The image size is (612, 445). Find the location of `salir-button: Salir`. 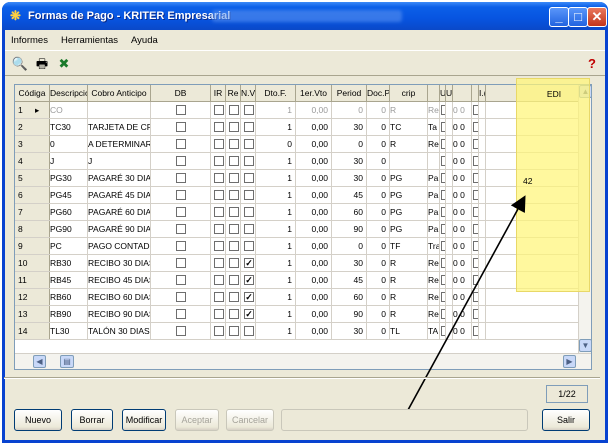

salir-button: Salir is located at coordinates (566, 420).